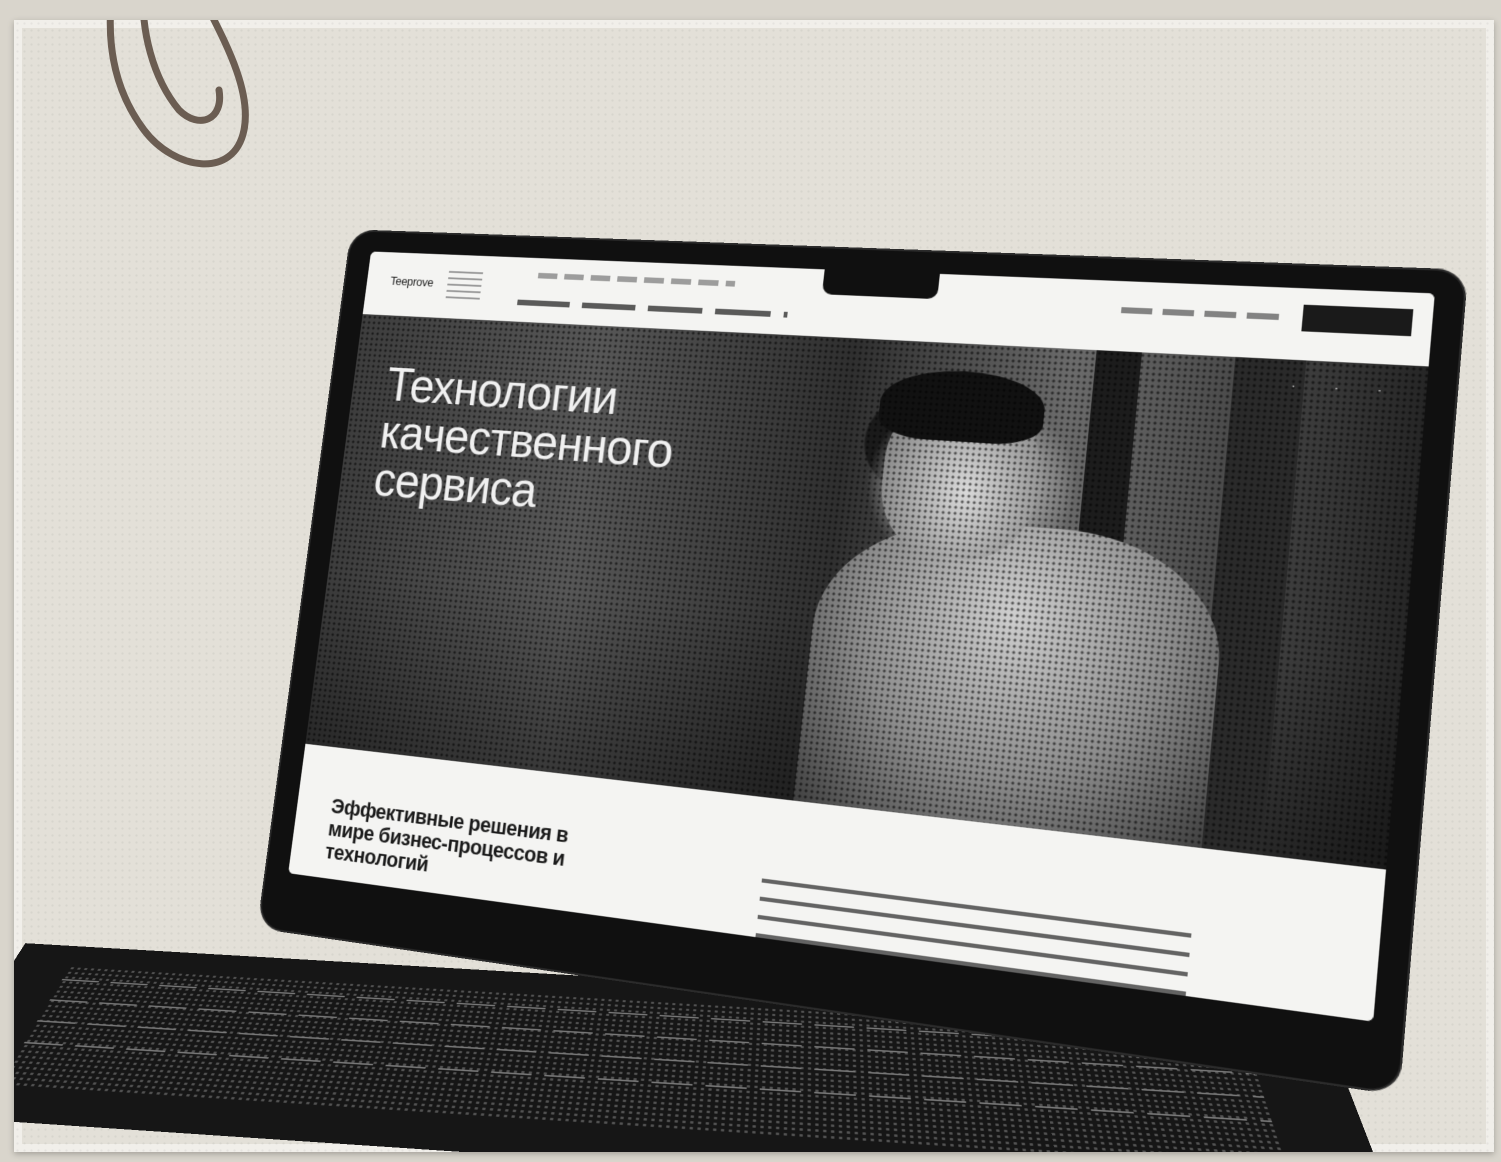 Image resolution: width=1501 pixels, height=1162 pixels. Describe the element at coordinates (652, 308) in the screenshot. I see `site-main-nav` at that location.